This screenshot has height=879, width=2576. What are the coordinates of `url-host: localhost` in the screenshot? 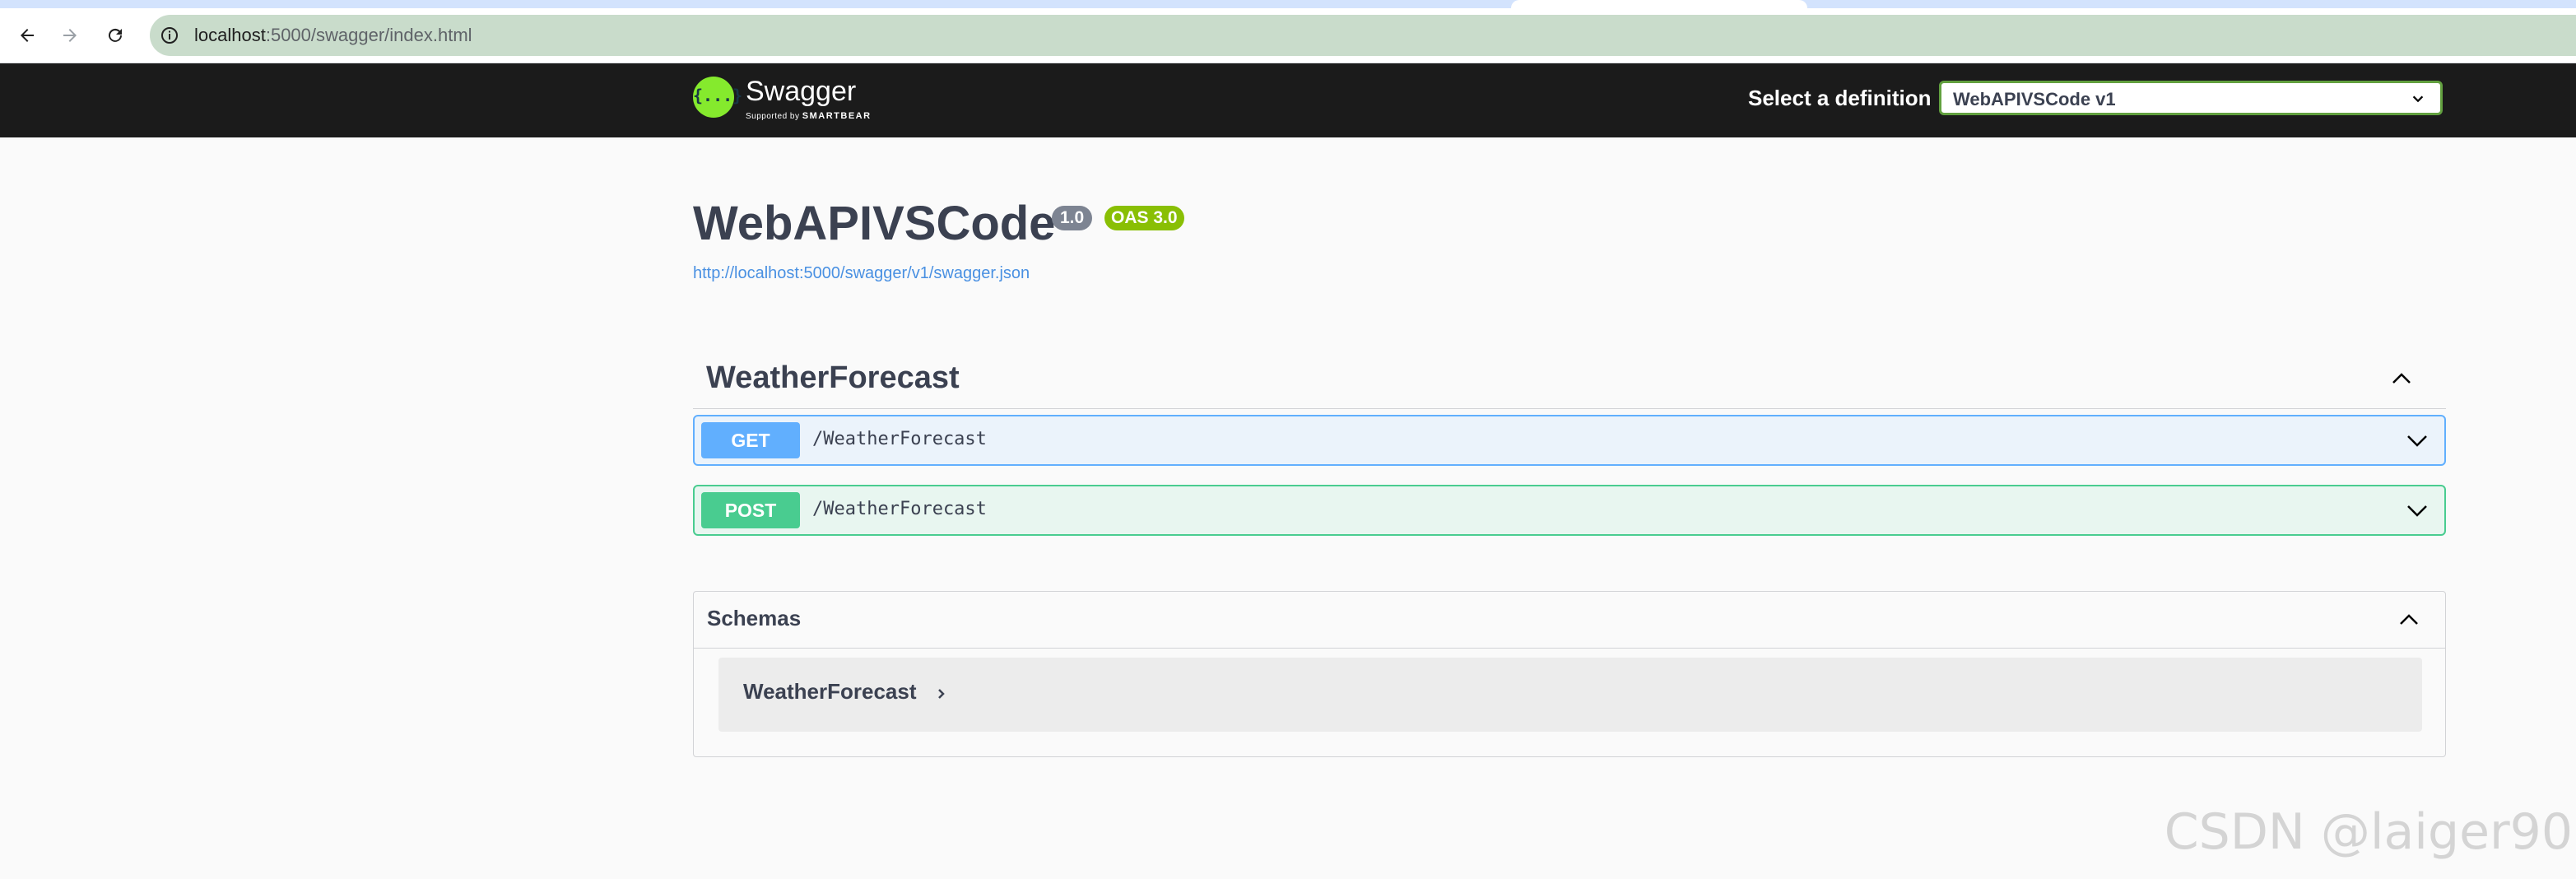 It's located at (230, 35).